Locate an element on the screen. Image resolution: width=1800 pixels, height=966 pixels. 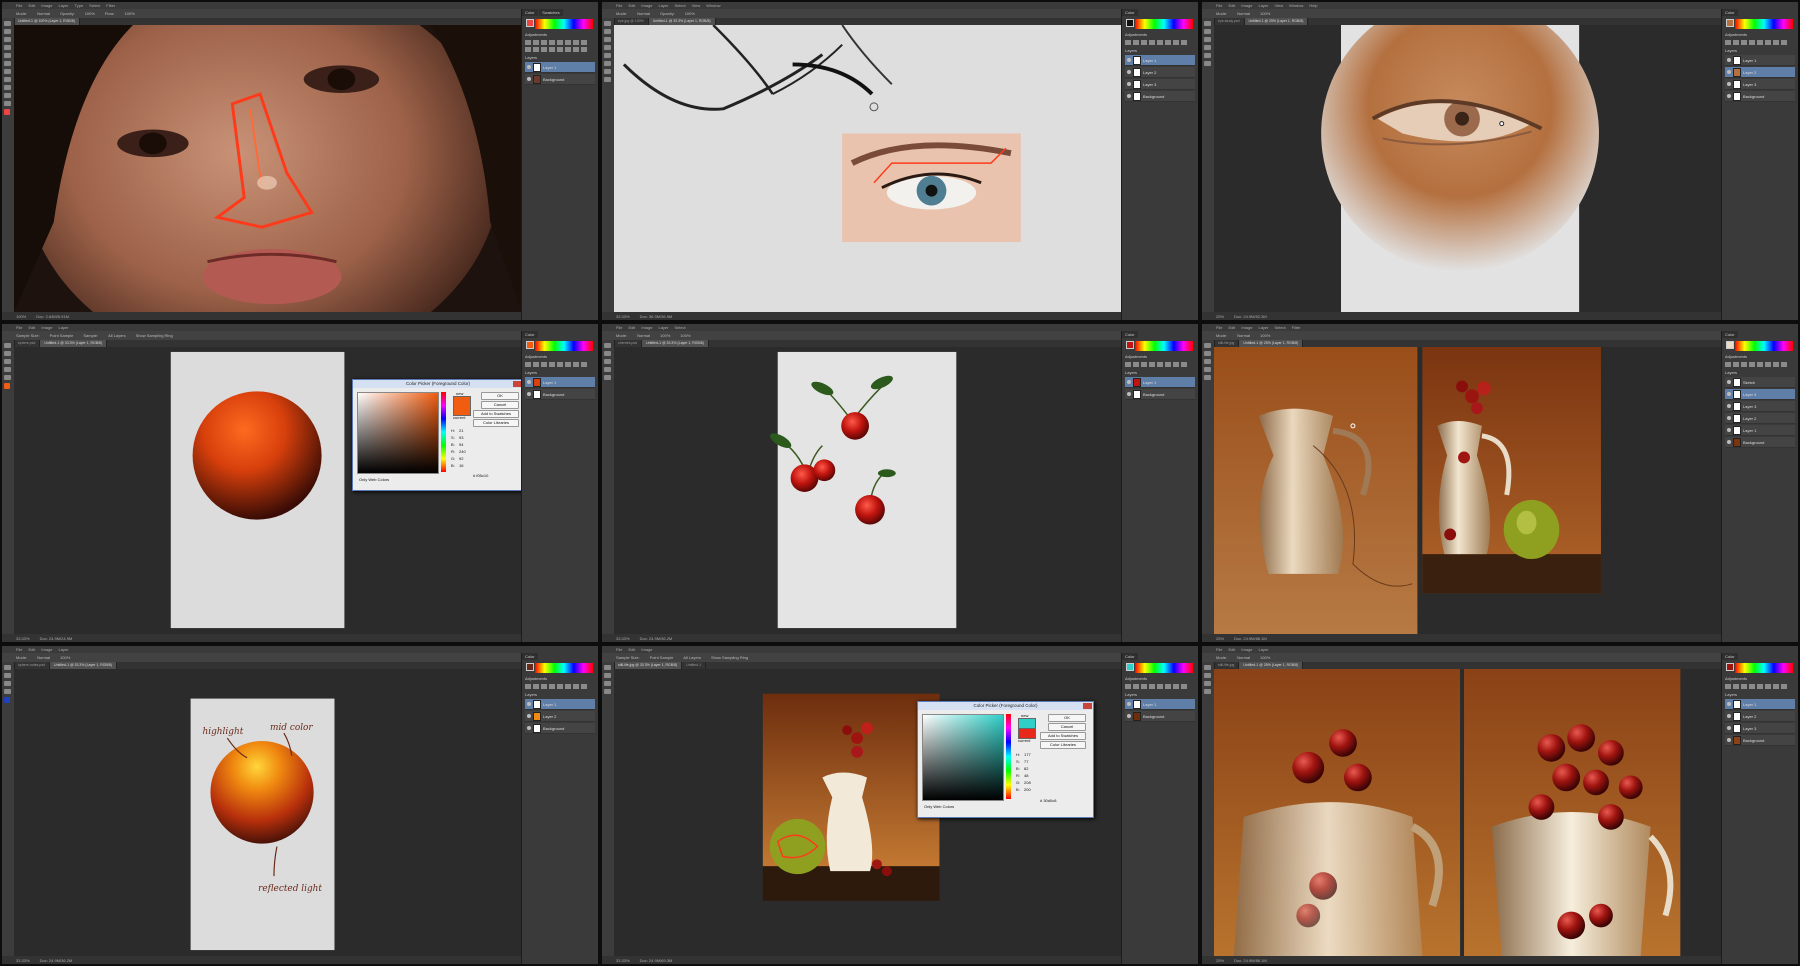
type-tool-icon is located at coordinates (7, 87).